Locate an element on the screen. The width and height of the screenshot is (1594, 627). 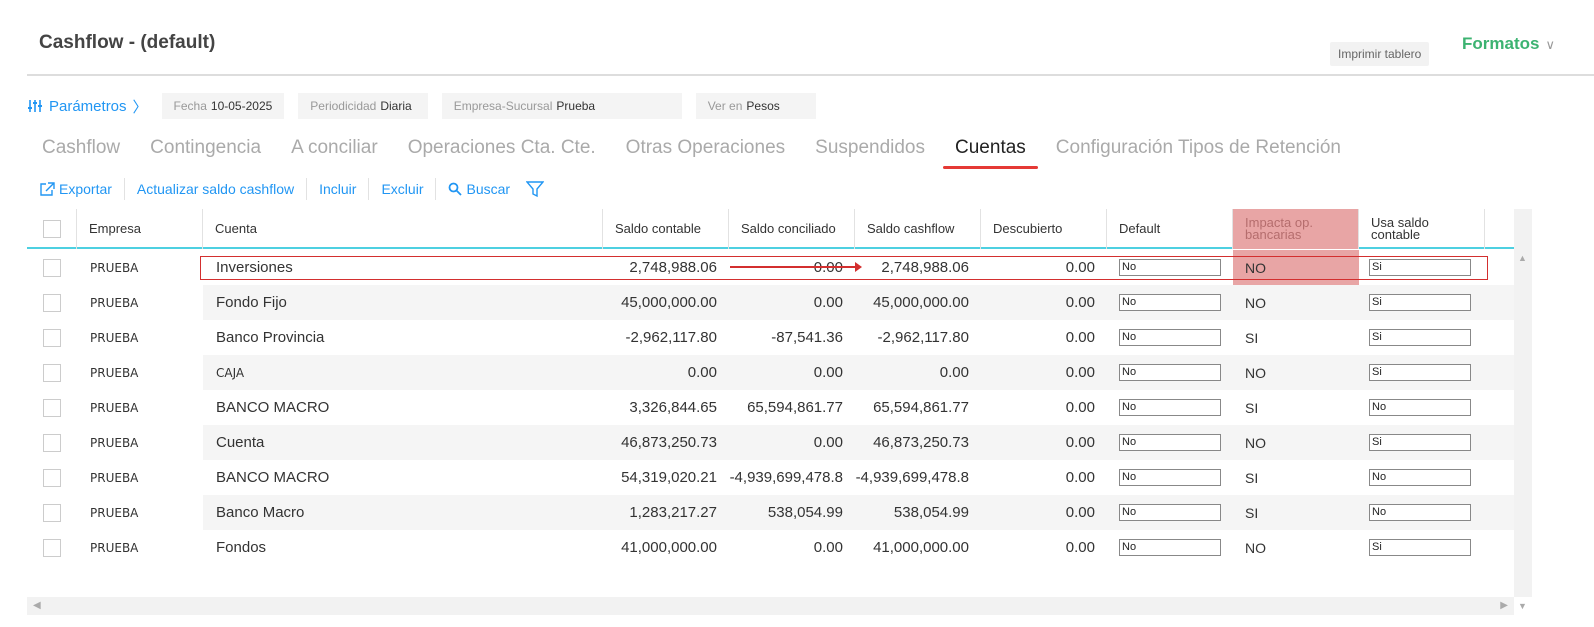
cell-impacta-op-bancarias: NO is located at coordinates (1255, 442).